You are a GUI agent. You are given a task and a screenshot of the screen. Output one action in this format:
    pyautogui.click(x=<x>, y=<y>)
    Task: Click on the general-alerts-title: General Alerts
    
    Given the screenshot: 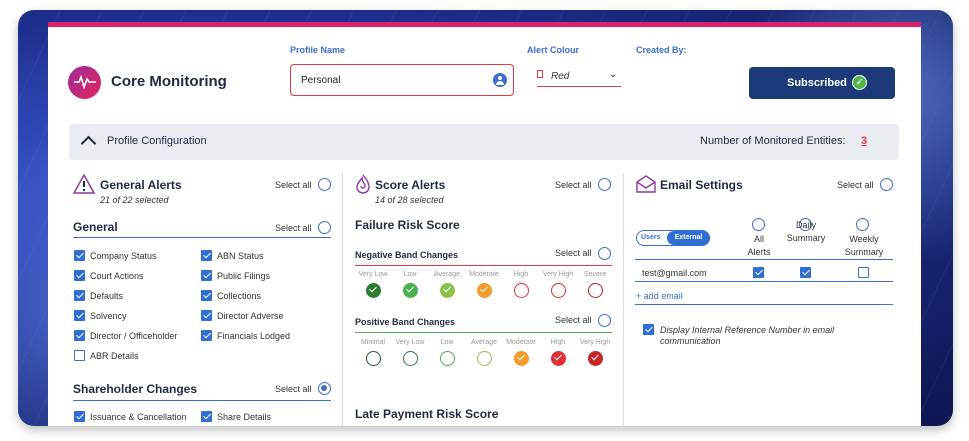 What is the action you would take?
    pyautogui.click(x=141, y=185)
    